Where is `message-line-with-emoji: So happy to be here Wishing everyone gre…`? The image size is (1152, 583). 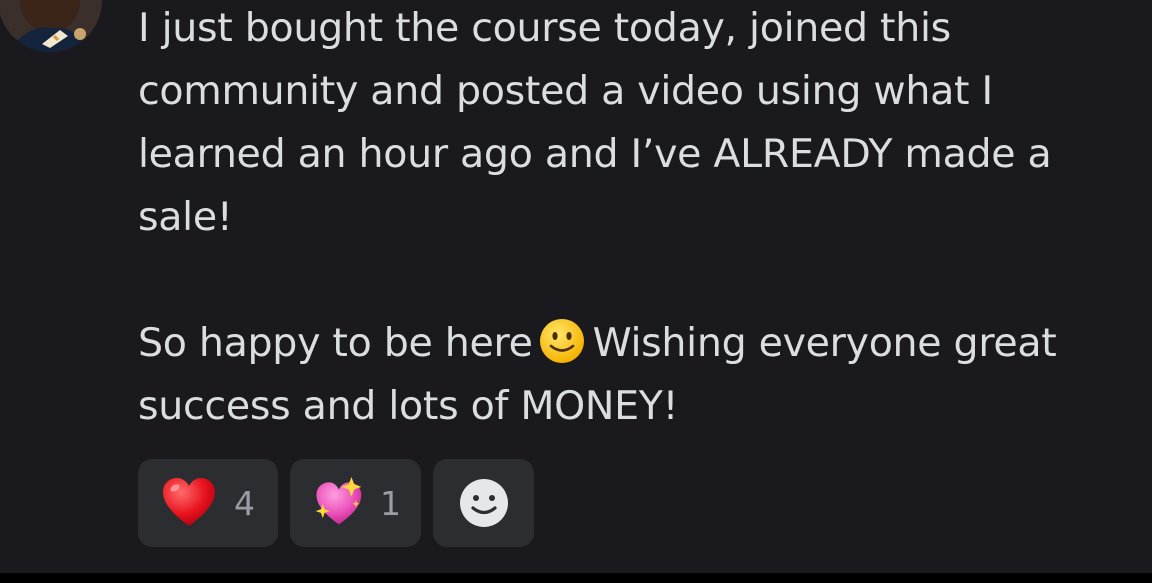
message-line-with-emoji: So happy to be here Wishing everyone gre… is located at coordinates (633, 343).